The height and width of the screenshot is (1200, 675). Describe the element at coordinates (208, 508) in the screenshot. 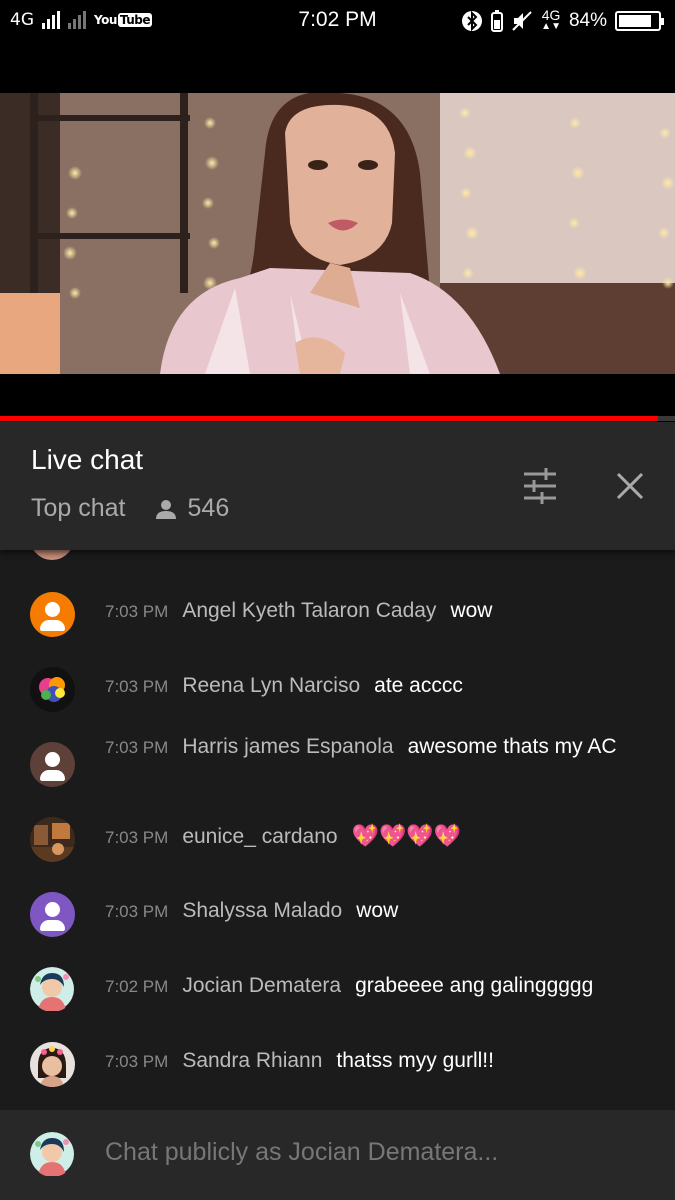

I see `viewer-count-label: 546` at that location.